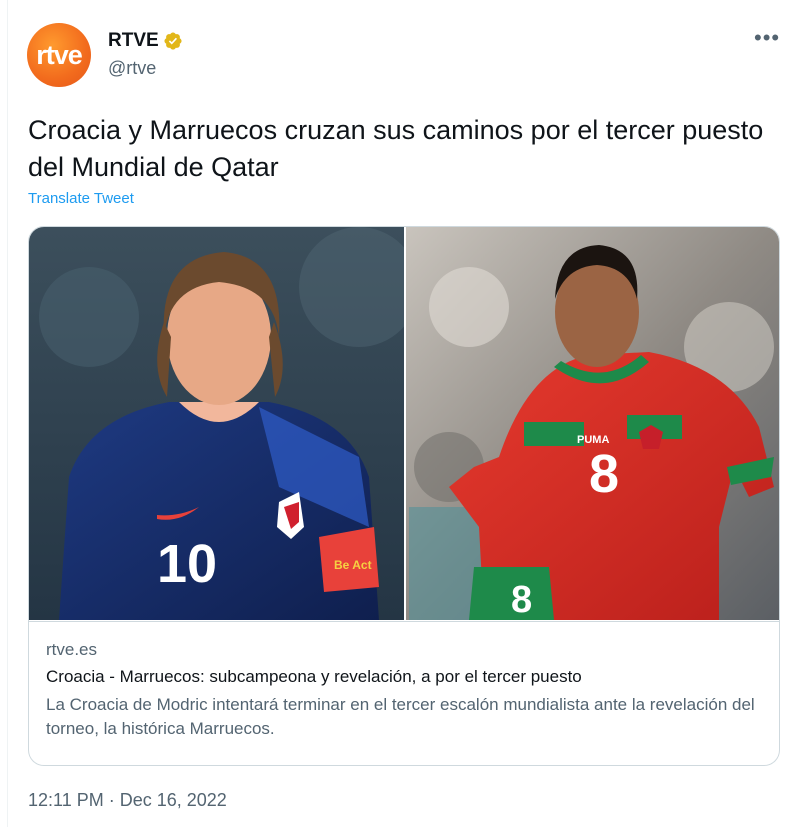  I want to click on croatia-shirt-number: 10, so click(187, 564).